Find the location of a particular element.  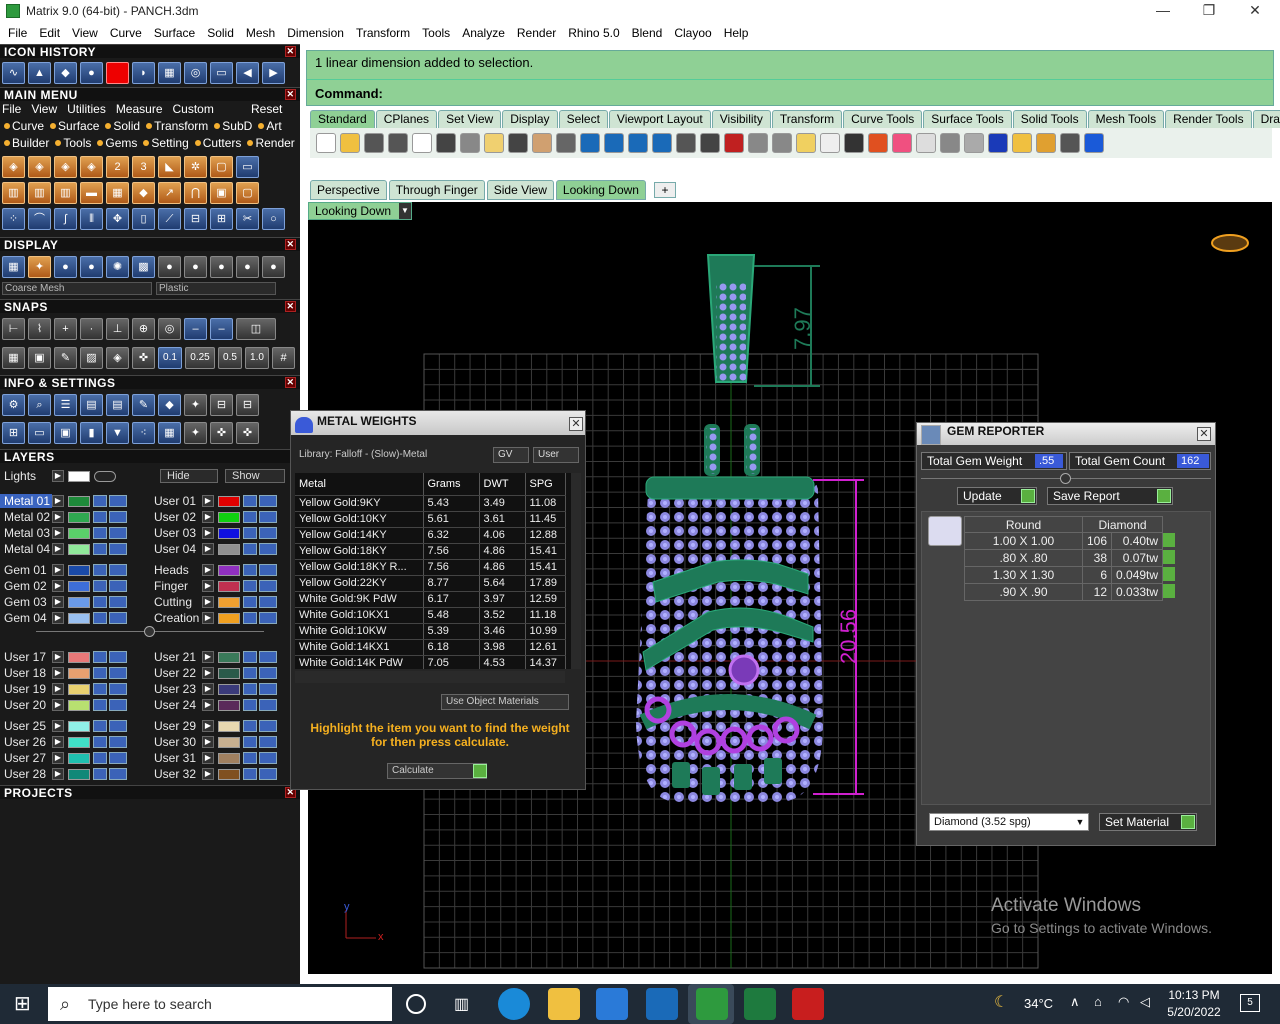

divider-handle-icon is located at coordinates (149, 631).